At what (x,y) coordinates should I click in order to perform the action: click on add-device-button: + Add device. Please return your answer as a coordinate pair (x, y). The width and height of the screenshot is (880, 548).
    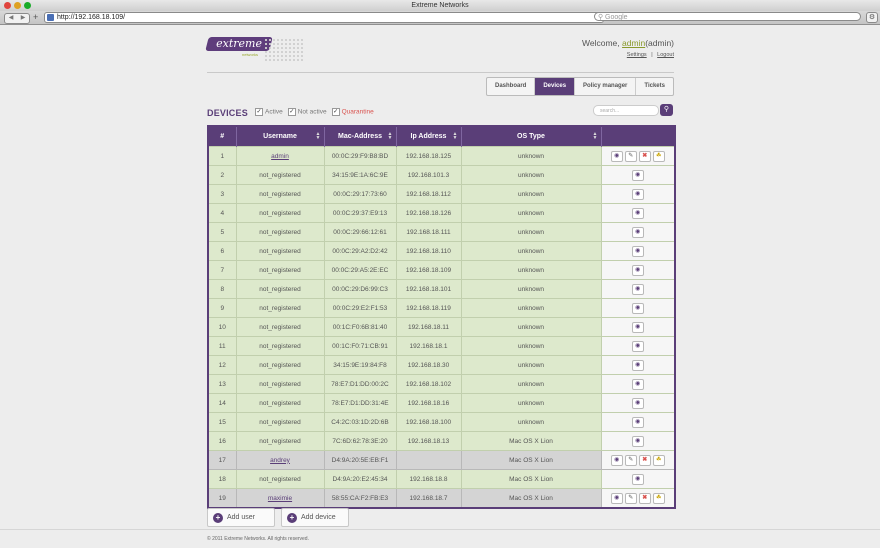
    Looking at the image, I should click on (315, 517).